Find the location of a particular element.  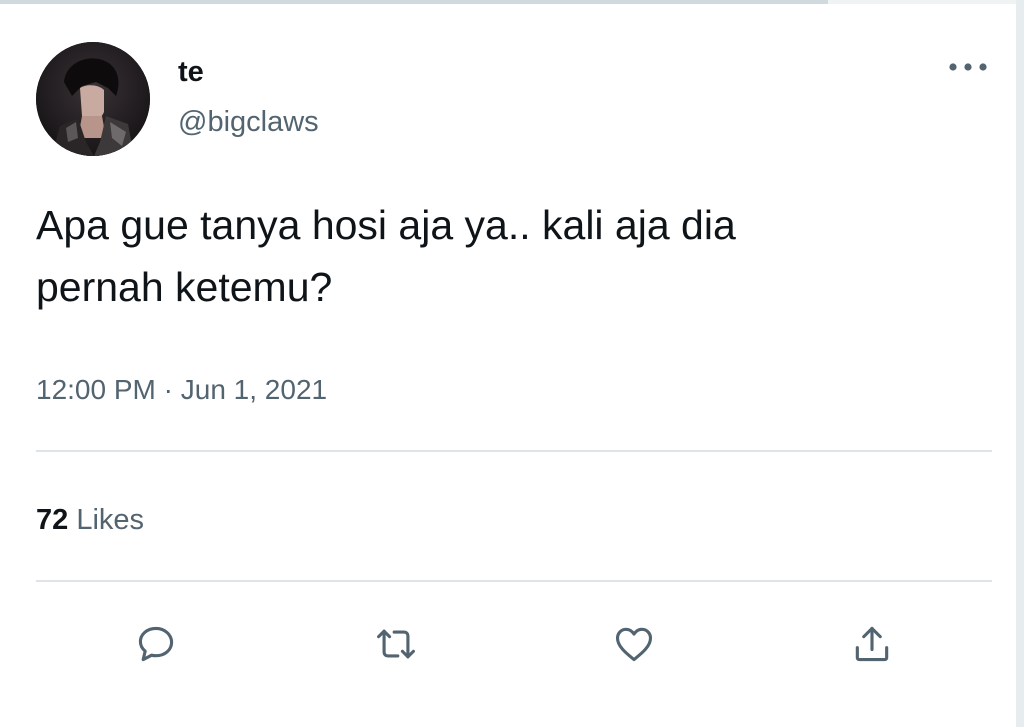

reply-icon is located at coordinates (156, 644).